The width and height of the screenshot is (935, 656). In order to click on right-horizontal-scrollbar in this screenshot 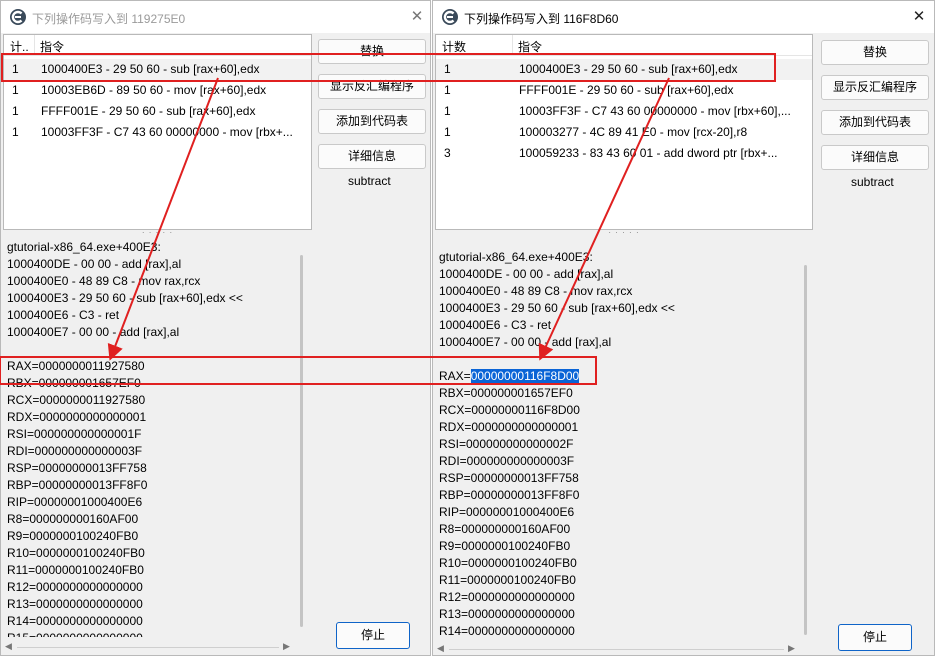, I will do `click(616, 649)`.